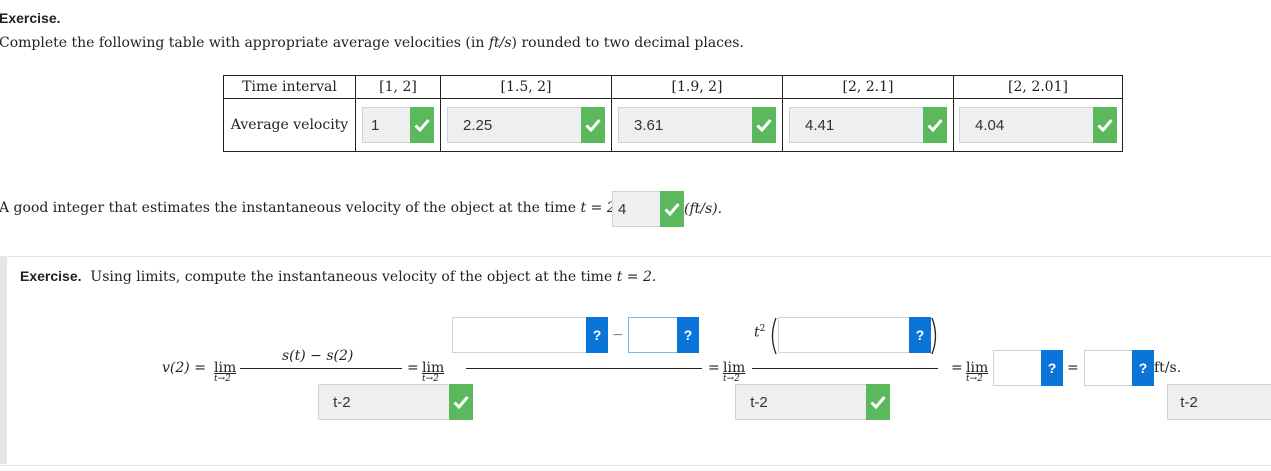 The width and height of the screenshot is (1271, 471). I want to click on answer-field: 3.61, so click(697, 125).